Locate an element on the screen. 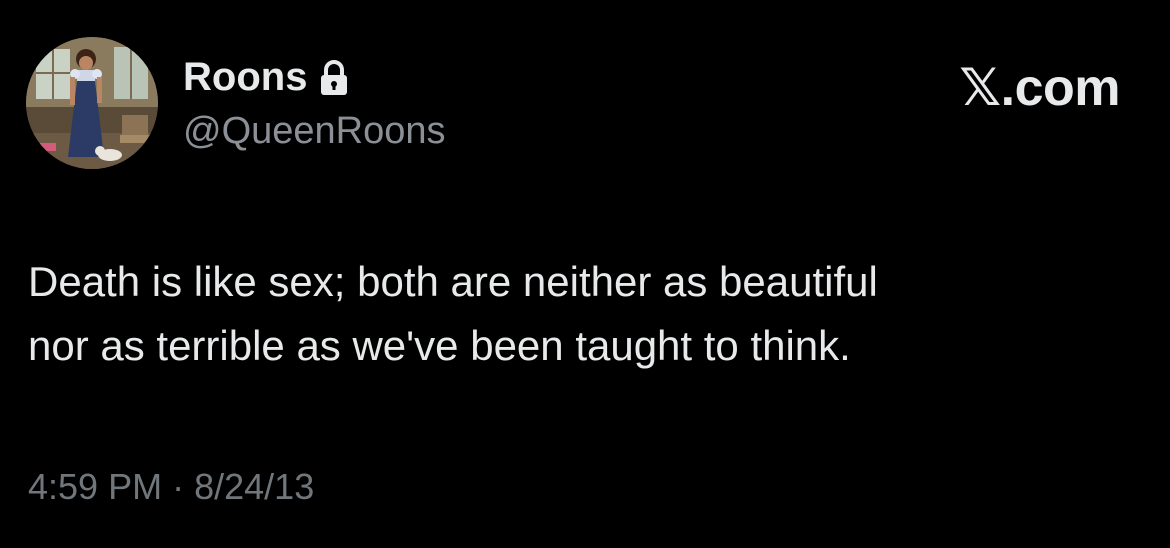  user-handle: @QueenRoons is located at coordinates (314, 131).